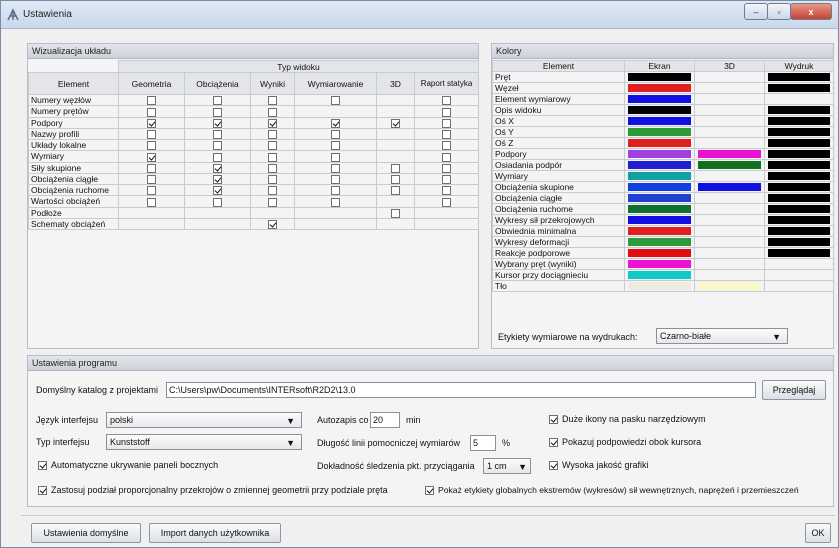  I want to click on helper-line-input: 5, so click(483, 443).